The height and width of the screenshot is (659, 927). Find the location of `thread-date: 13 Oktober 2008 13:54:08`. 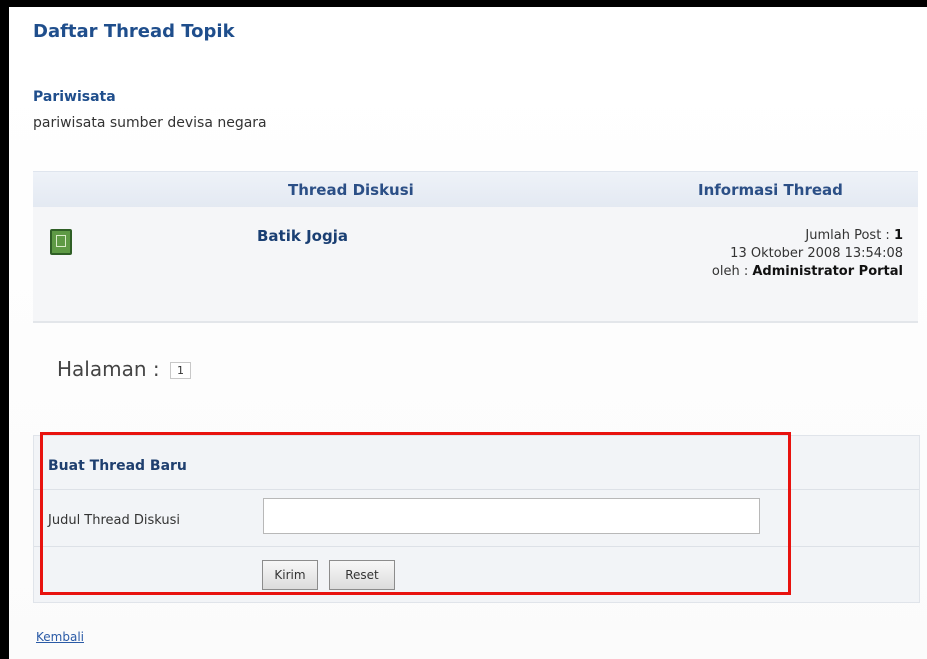

thread-date: 13 Oktober 2008 13:54:08 is located at coordinates (816, 253).